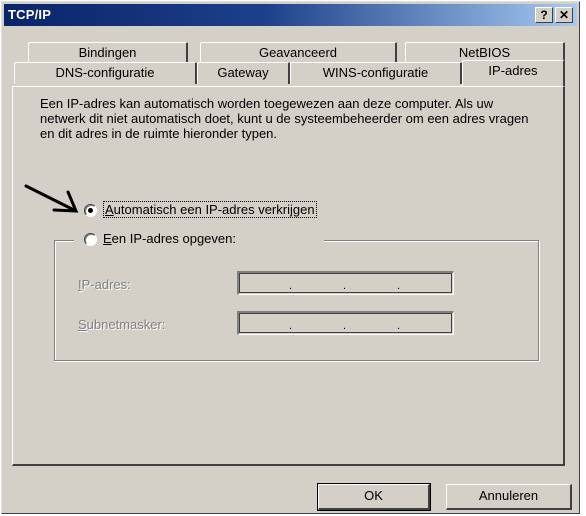 This screenshot has height=516, width=586. Describe the element at coordinates (109, 209) in the screenshot. I see `hotkey-a: A` at that location.